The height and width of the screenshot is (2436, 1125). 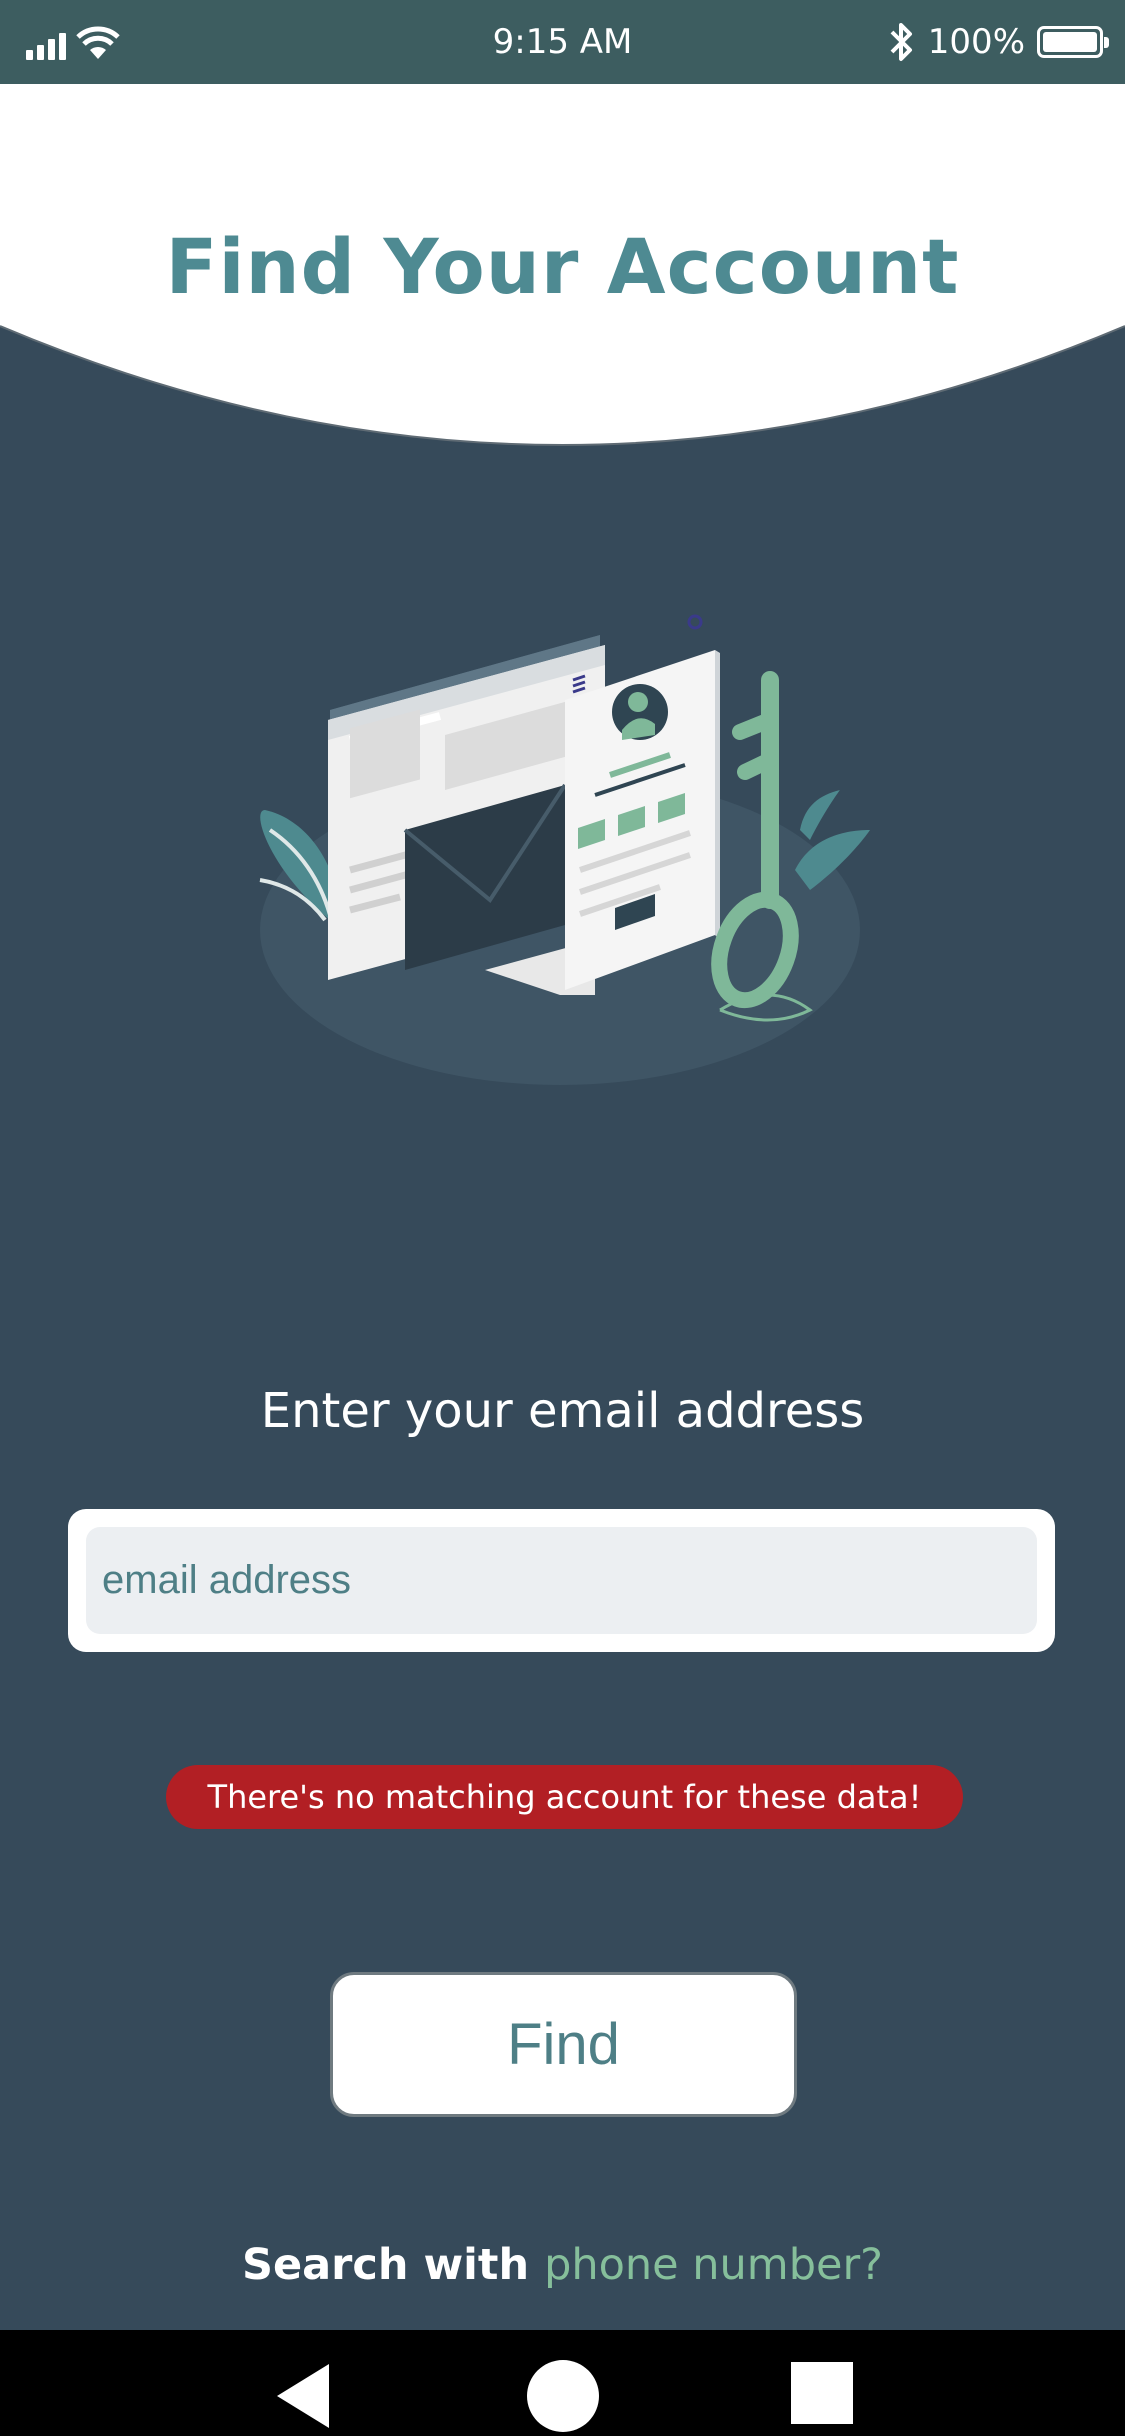 What do you see at coordinates (1070, 42) in the screenshot?
I see `battery-level` at bounding box center [1070, 42].